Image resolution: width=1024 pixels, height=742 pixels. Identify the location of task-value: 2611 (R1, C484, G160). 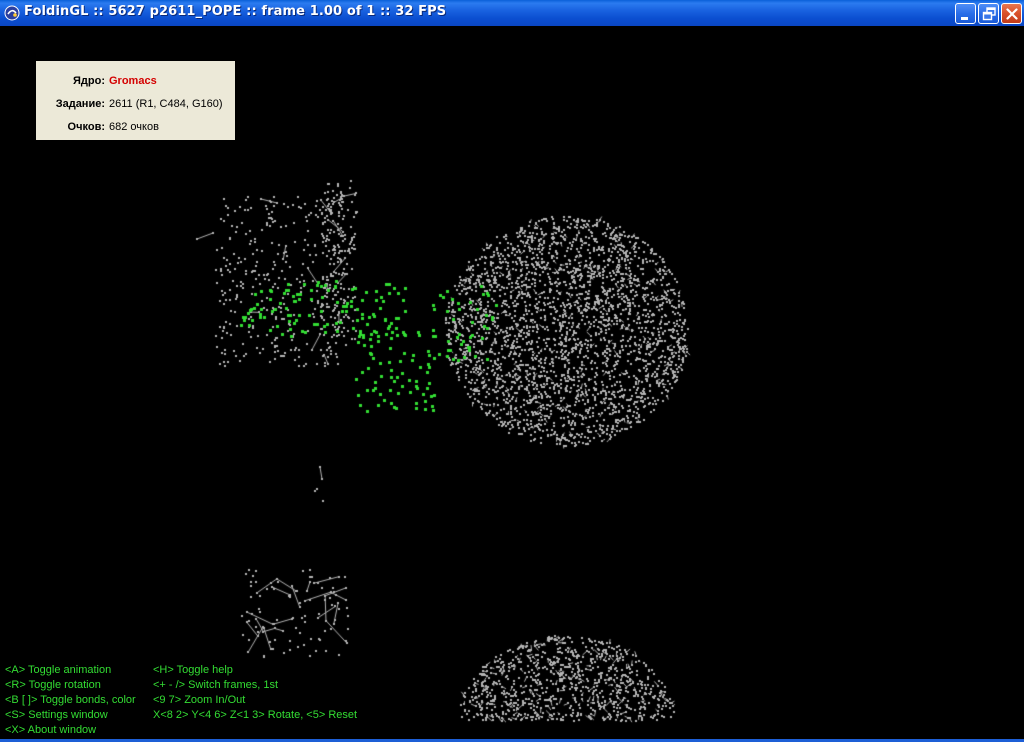
(166, 104).